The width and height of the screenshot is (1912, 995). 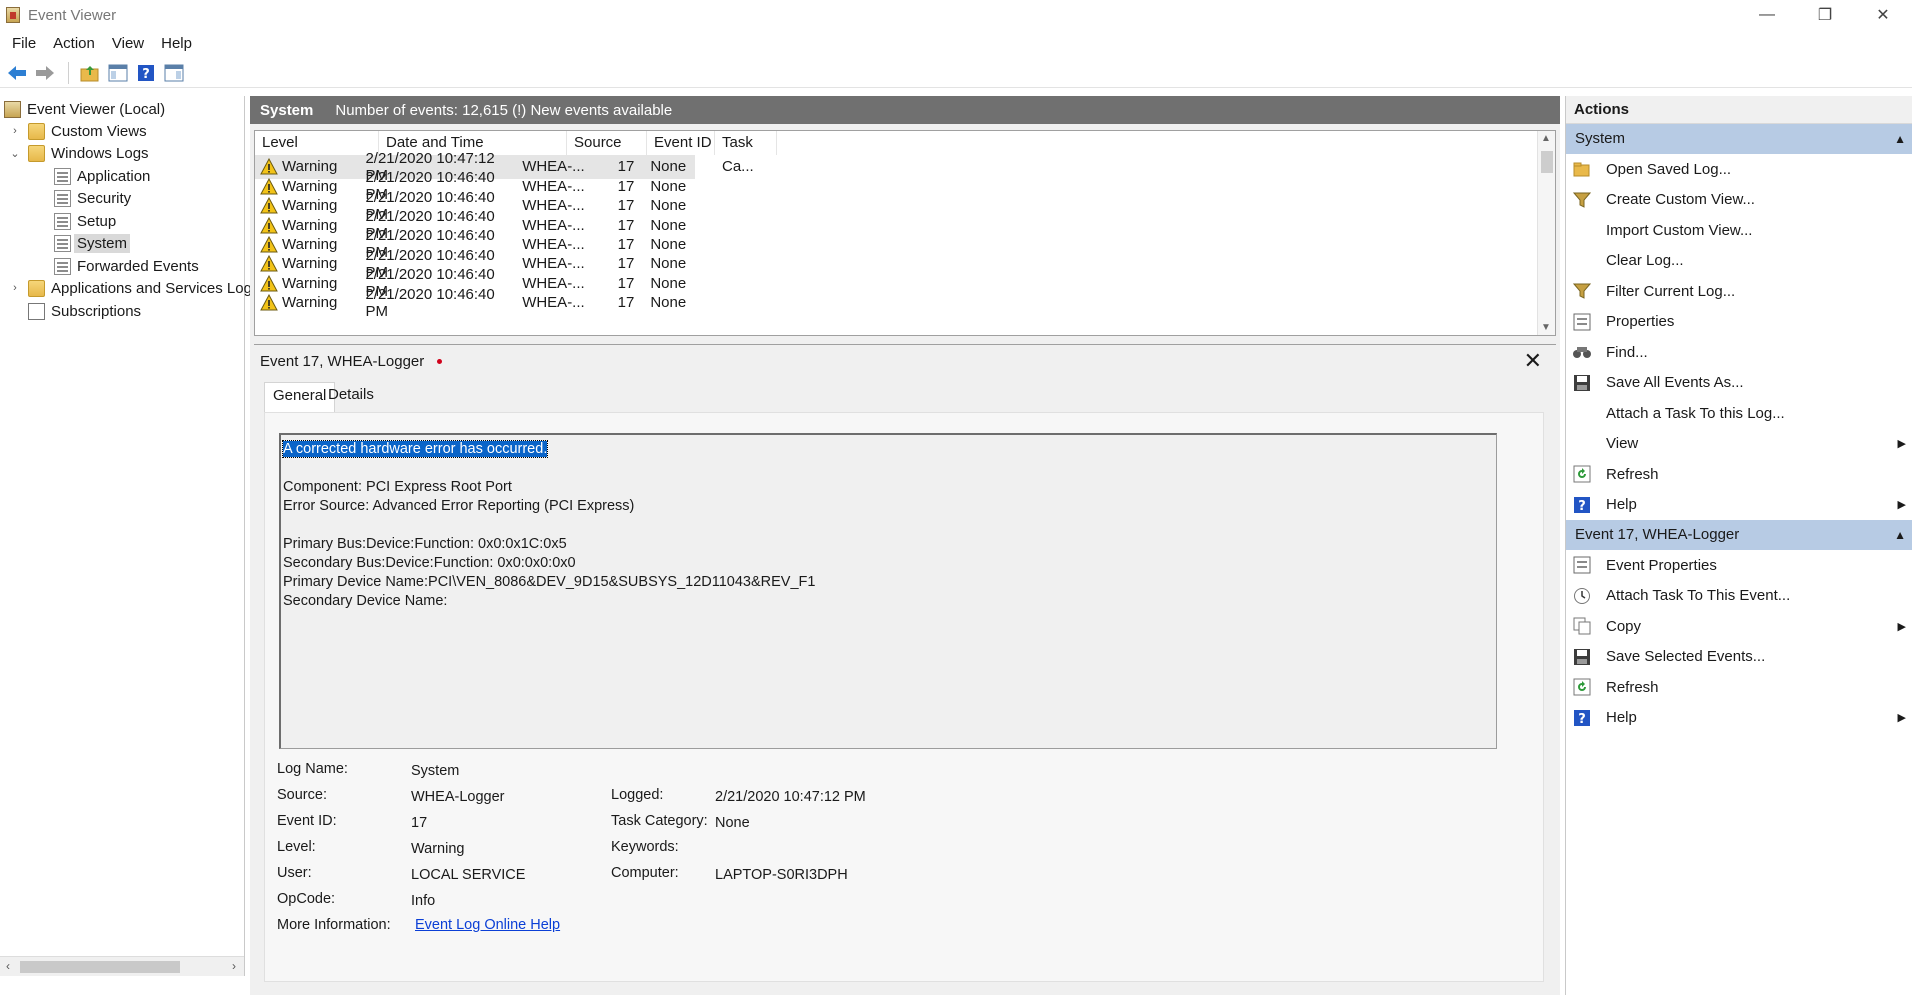 I want to click on menu-view: View, so click(x=130, y=43).